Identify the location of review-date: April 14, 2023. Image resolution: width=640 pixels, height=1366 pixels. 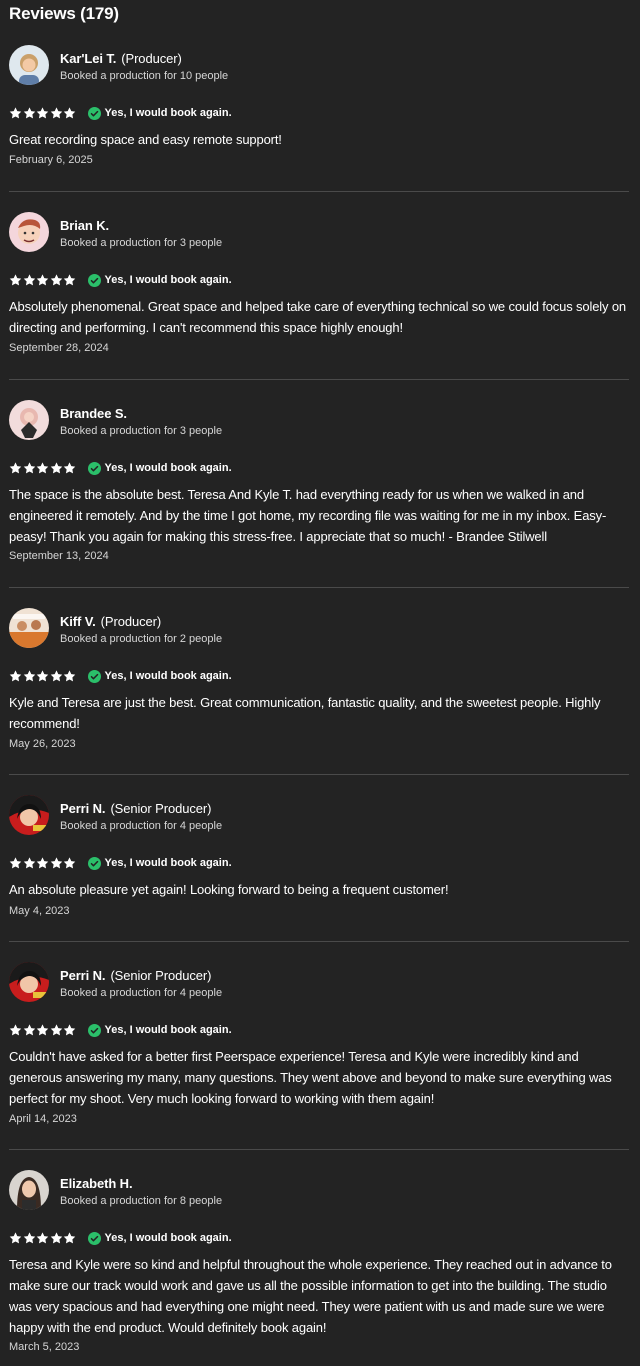
(43, 1119).